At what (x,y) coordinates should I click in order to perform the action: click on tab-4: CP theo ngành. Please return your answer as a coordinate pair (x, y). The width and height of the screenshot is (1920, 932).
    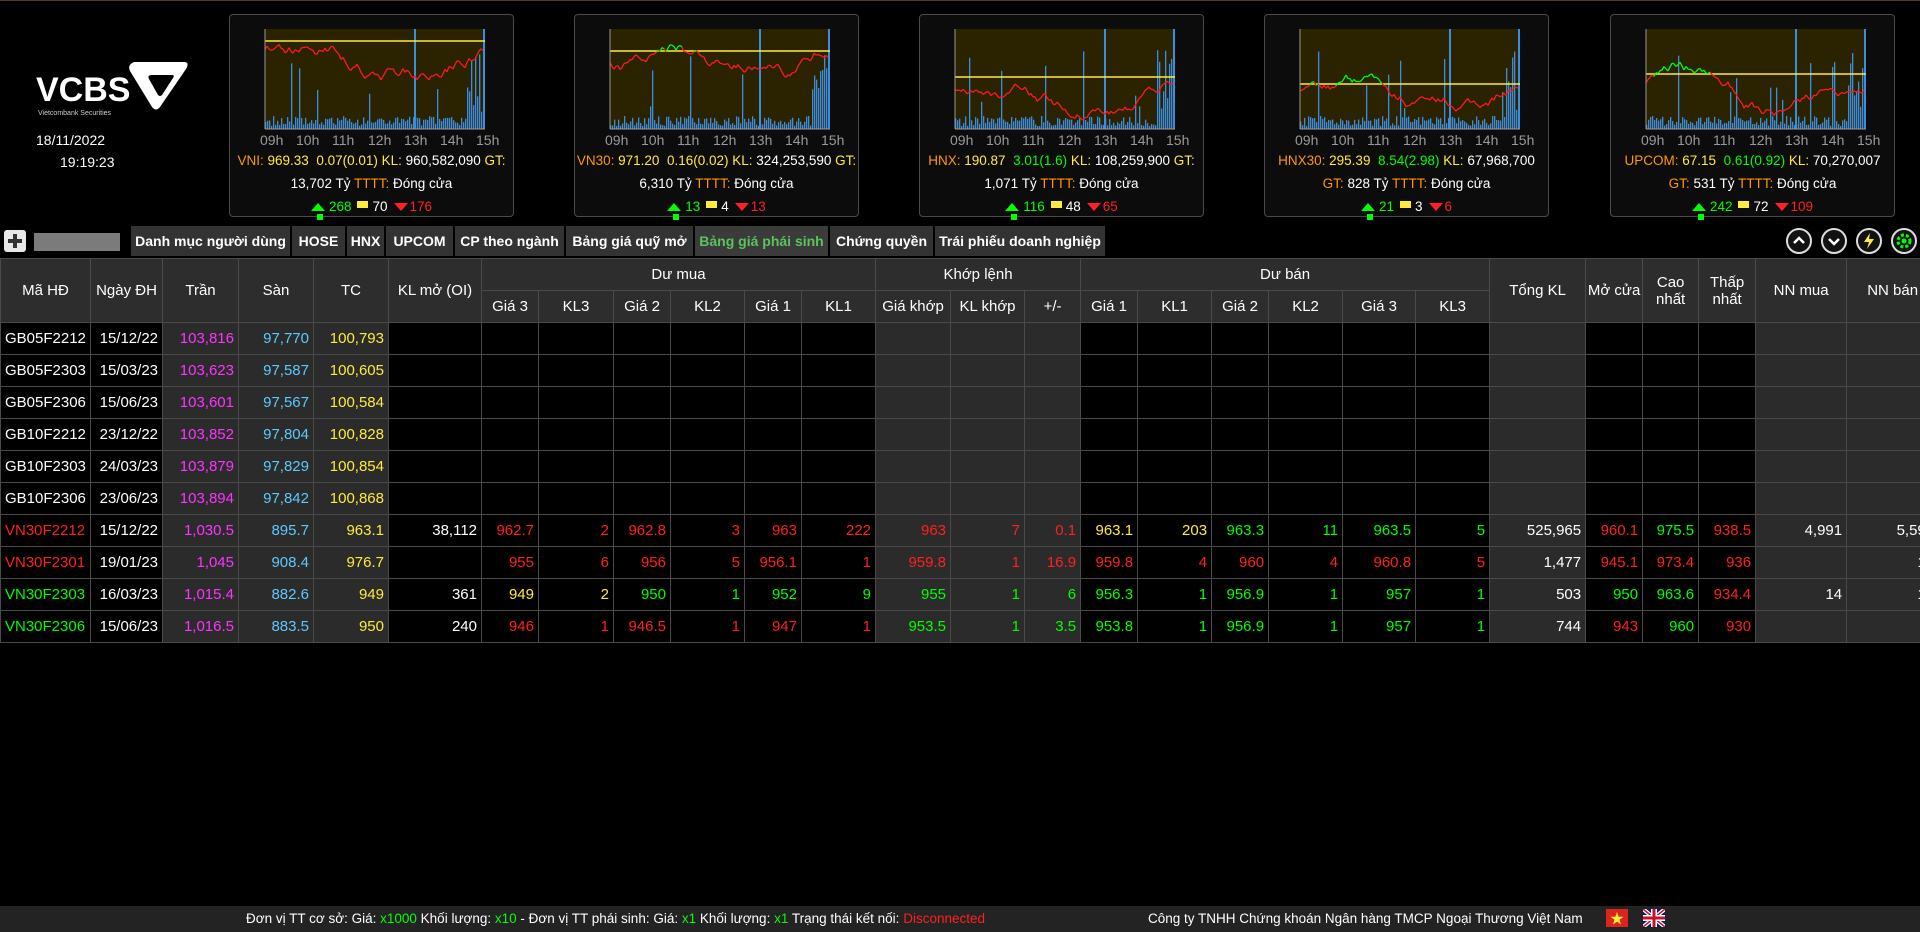
    Looking at the image, I should click on (510, 241).